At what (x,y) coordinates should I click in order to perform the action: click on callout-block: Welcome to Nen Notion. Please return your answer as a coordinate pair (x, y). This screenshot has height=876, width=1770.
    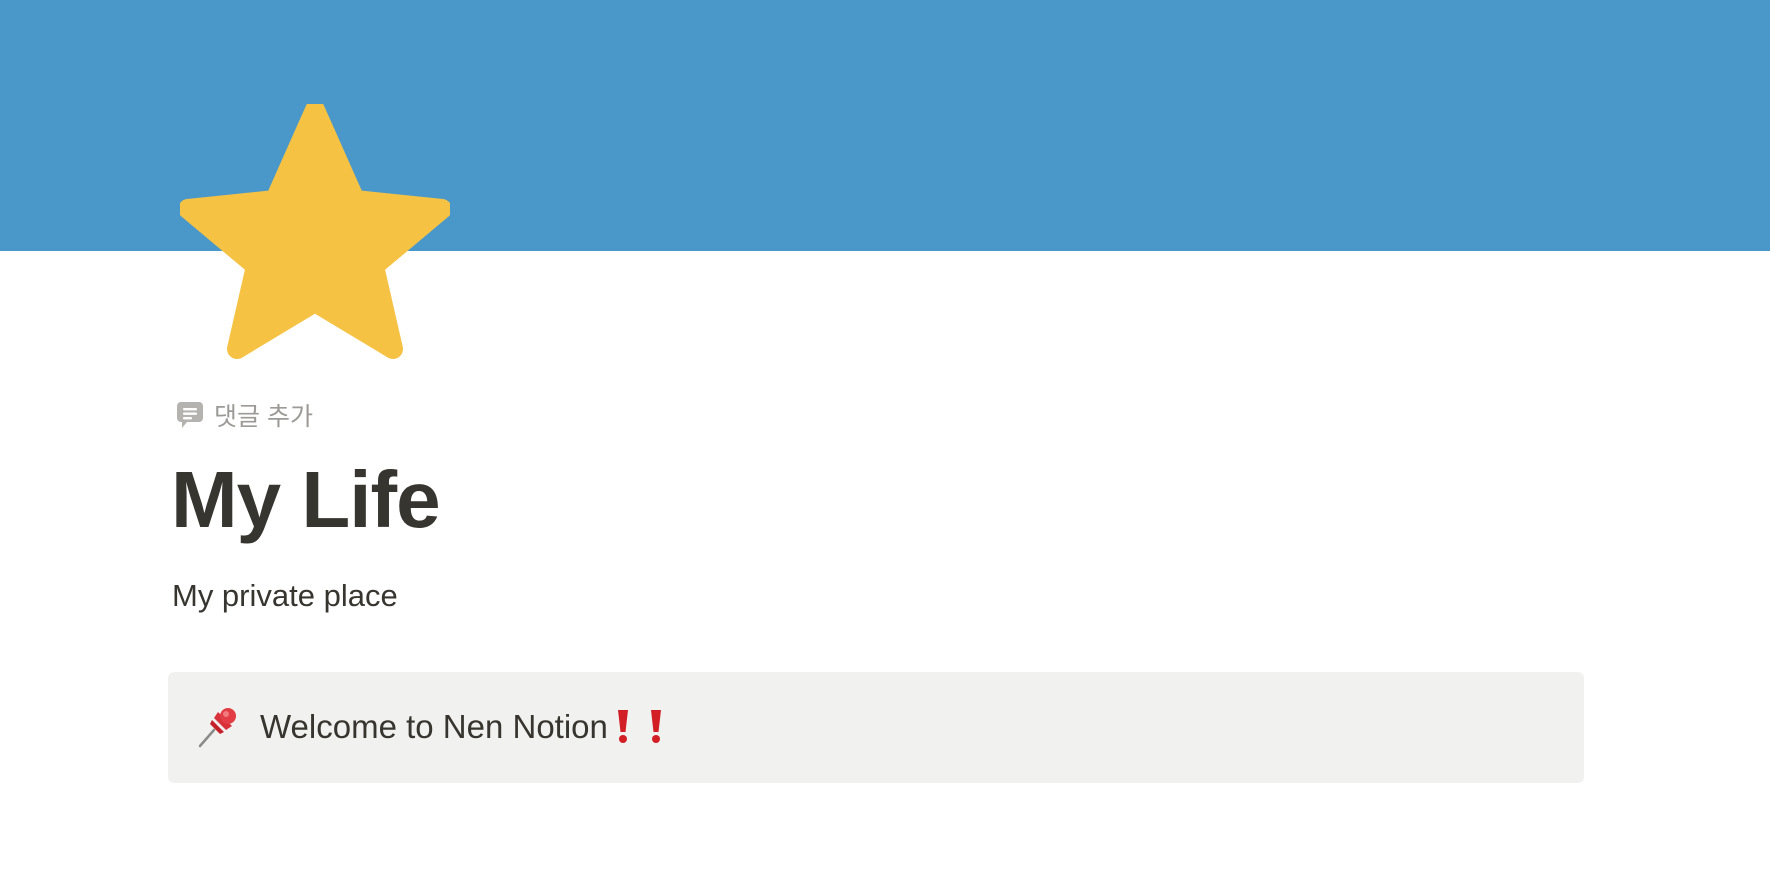
    Looking at the image, I should click on (876, 727).